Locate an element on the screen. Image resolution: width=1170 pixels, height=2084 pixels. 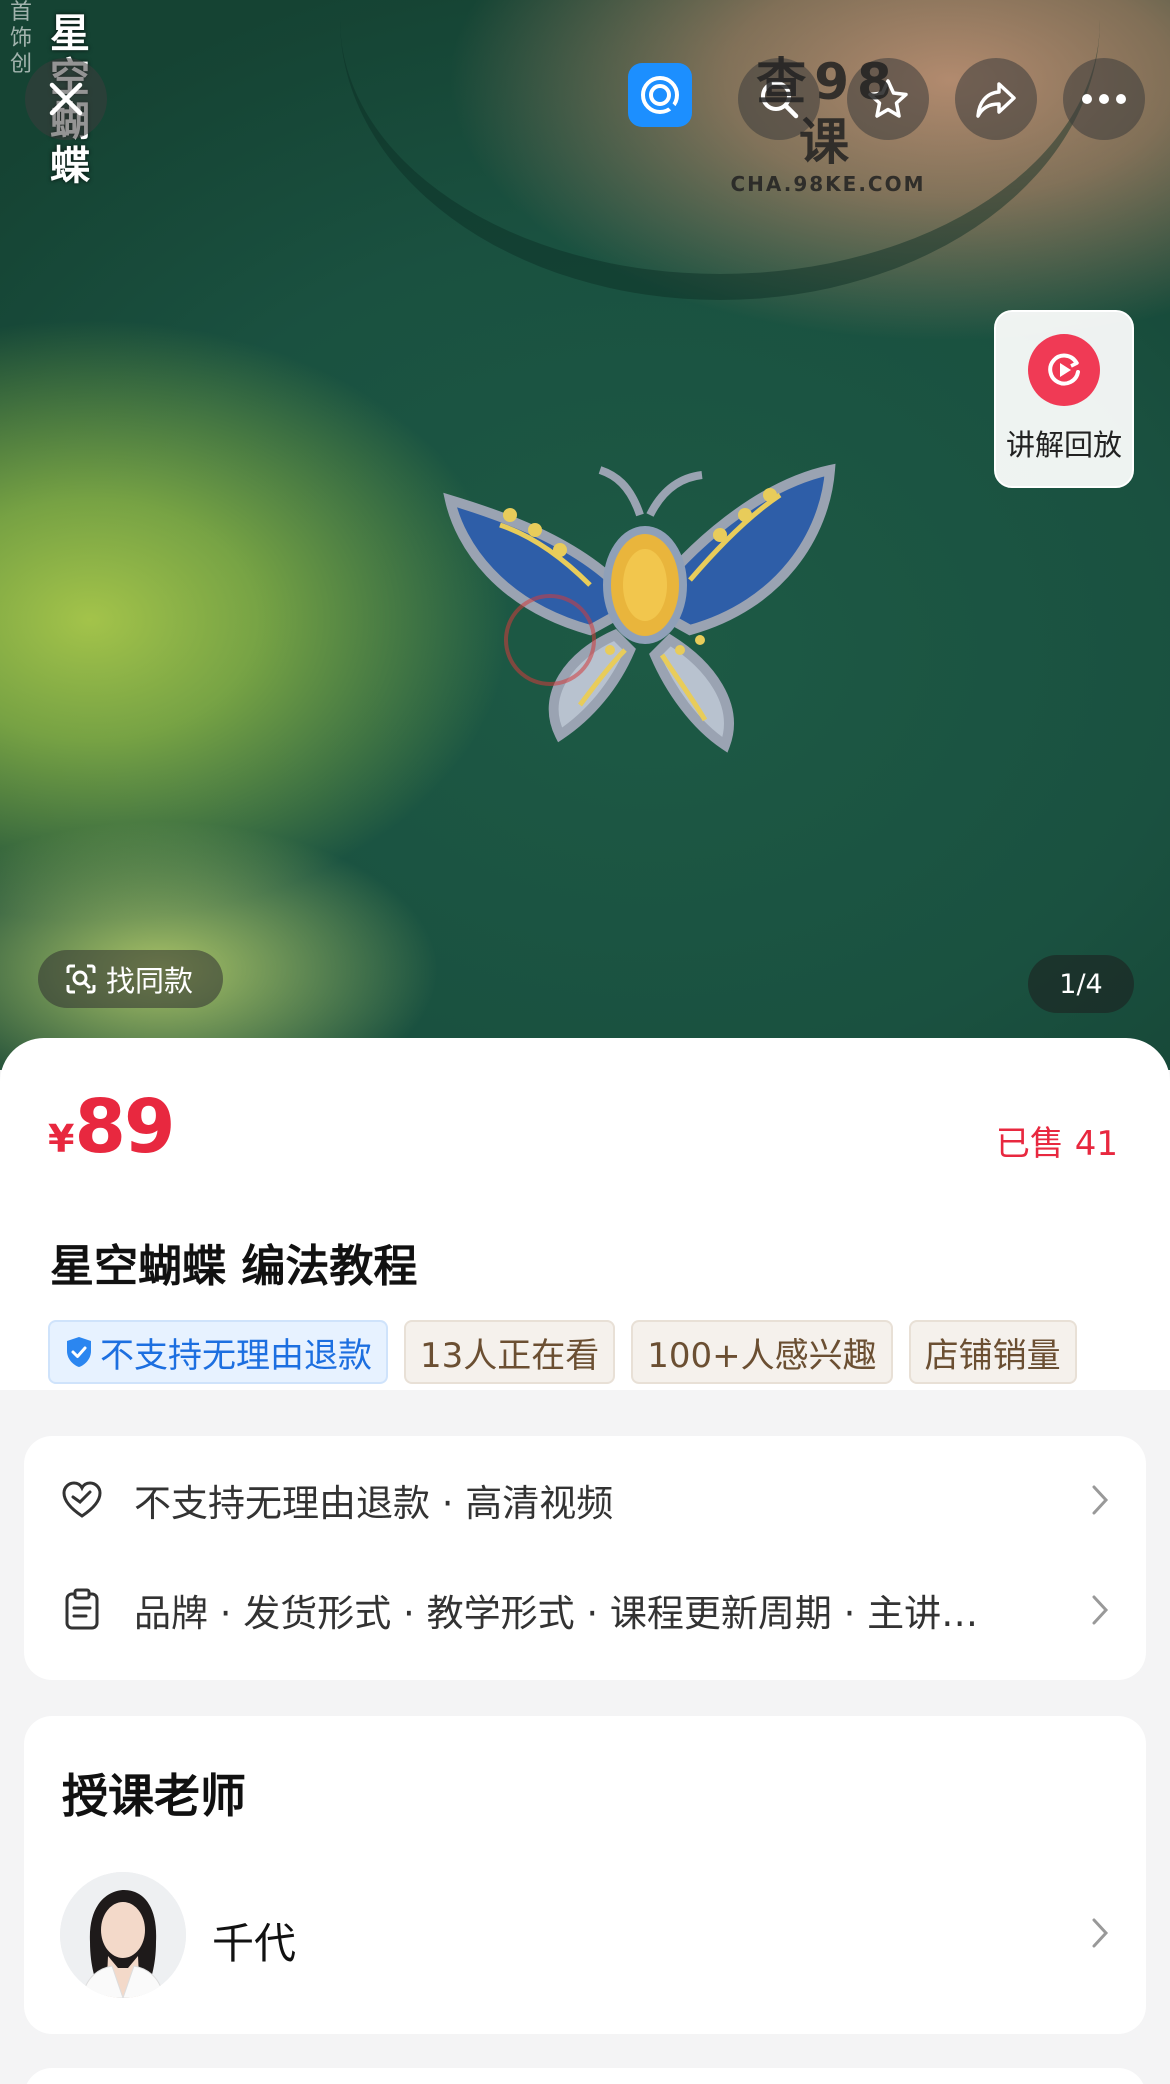
shield-icon is located at coordinates (79, 1352).